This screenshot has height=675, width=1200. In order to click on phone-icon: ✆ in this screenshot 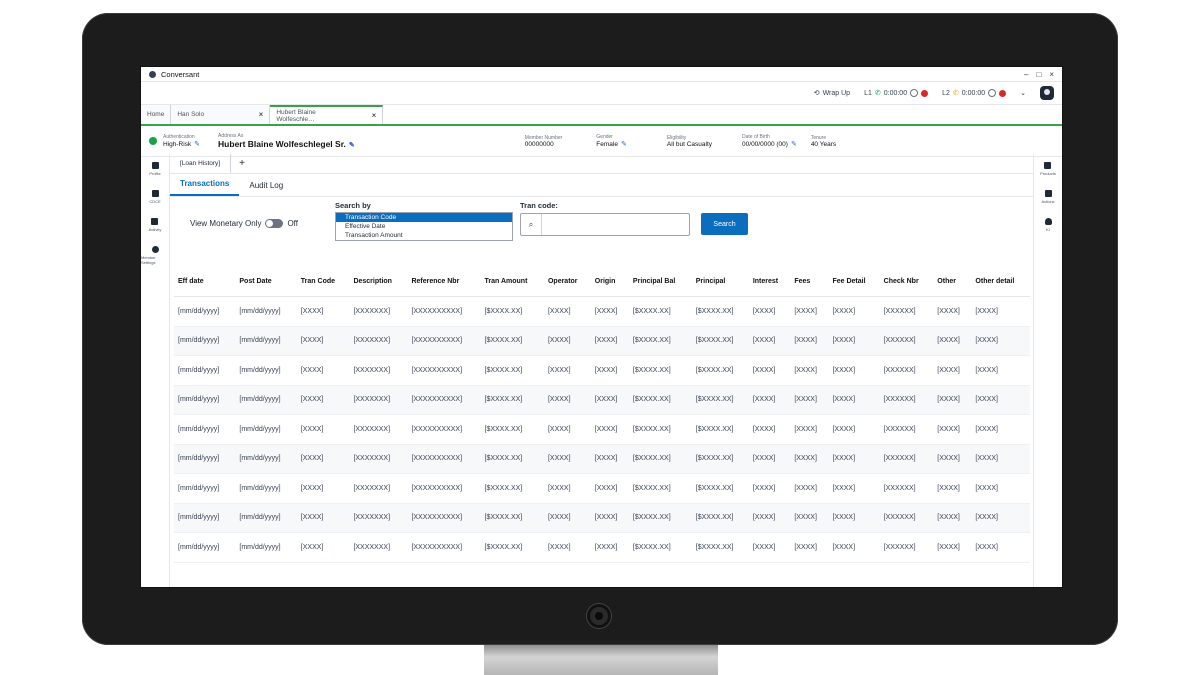, I will do `click(955, 93)`.